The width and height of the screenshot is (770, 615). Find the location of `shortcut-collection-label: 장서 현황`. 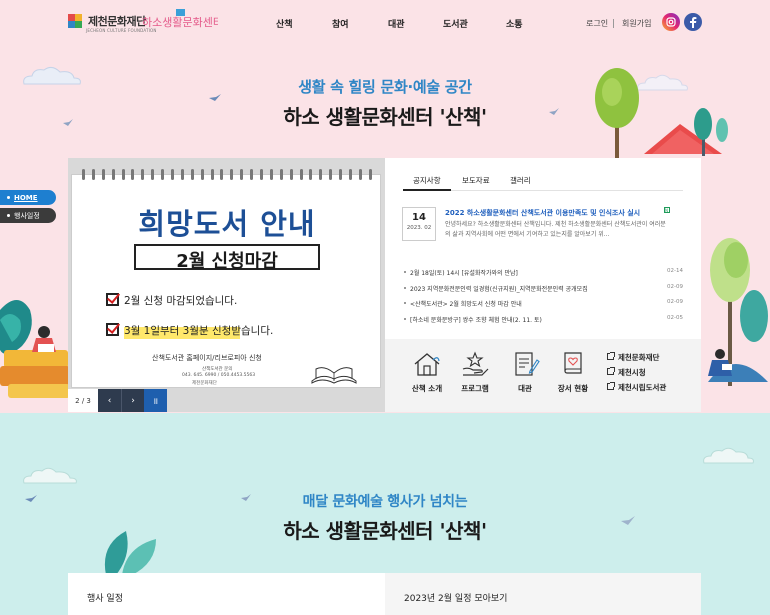

shortcut-collection-label: 장서 현황 is located at coordinates (573, 388).